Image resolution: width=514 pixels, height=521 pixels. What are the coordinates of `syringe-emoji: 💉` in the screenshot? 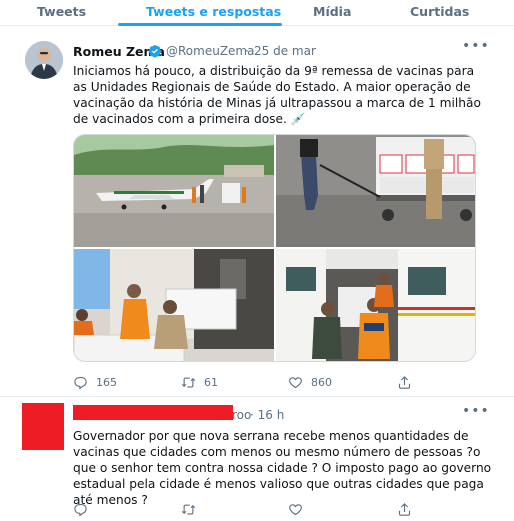 It's located at (298, 119).